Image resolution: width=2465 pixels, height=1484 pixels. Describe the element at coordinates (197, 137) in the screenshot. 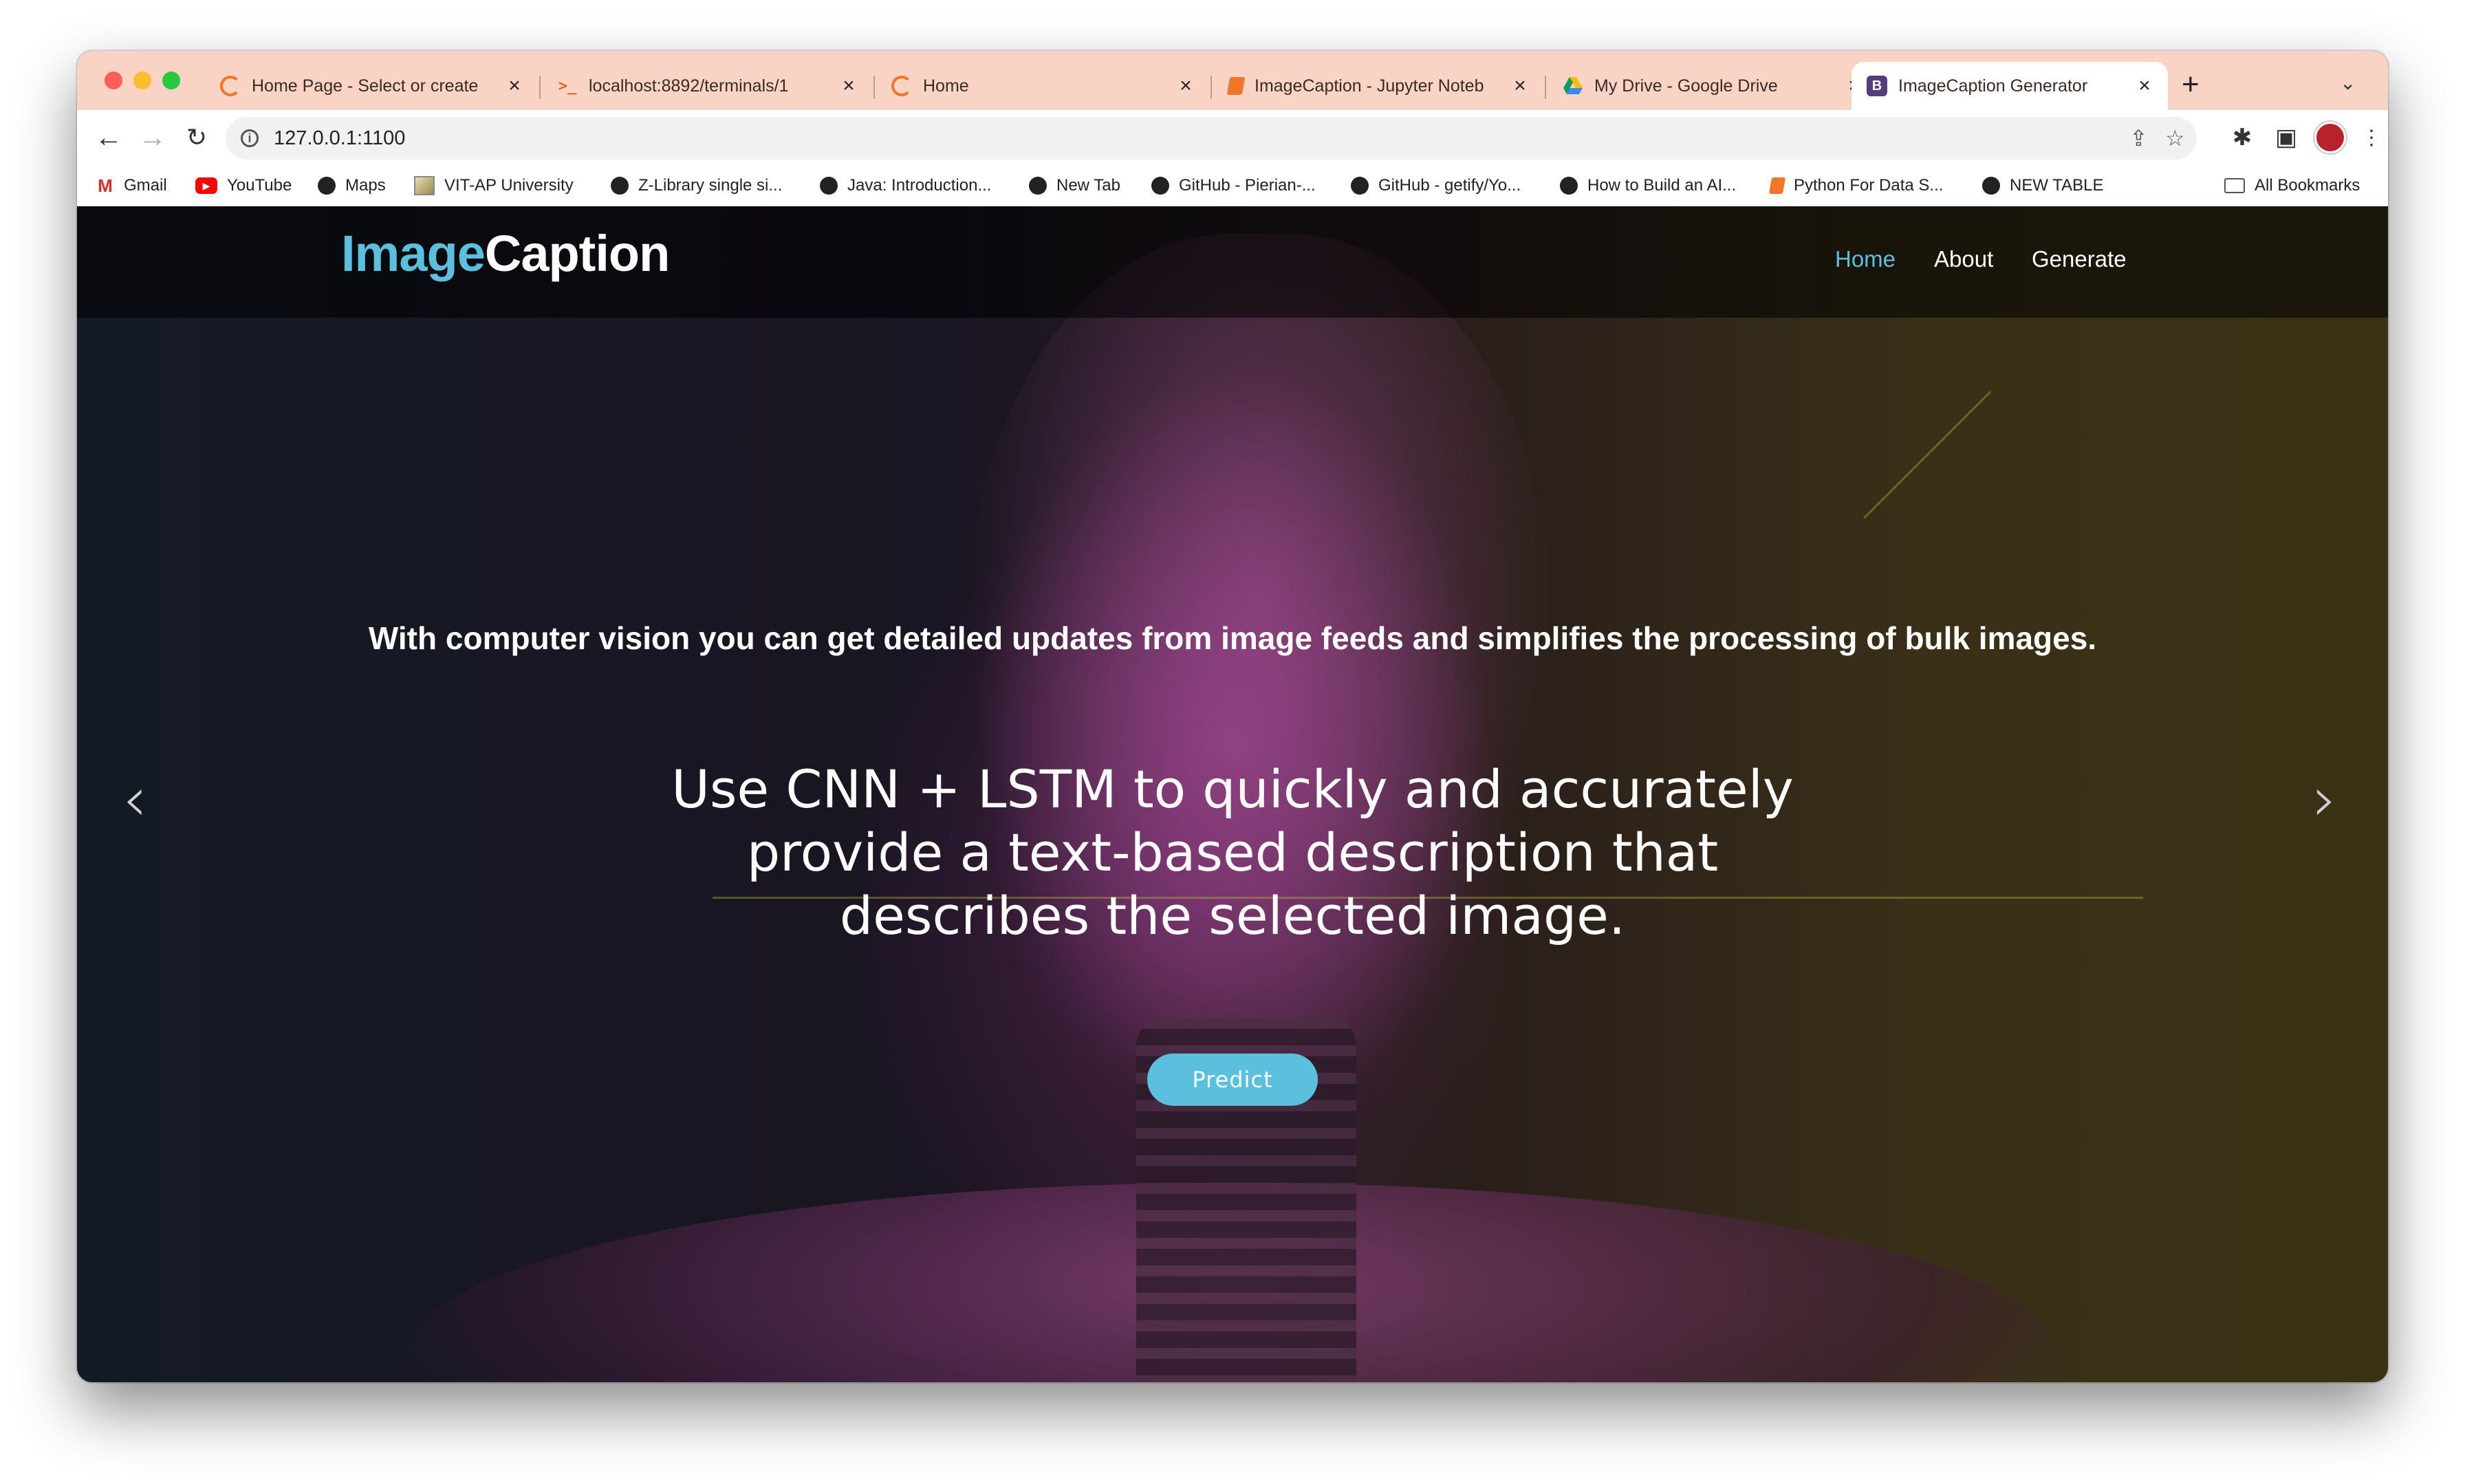

I see `reload-icon: ↻` at that location.